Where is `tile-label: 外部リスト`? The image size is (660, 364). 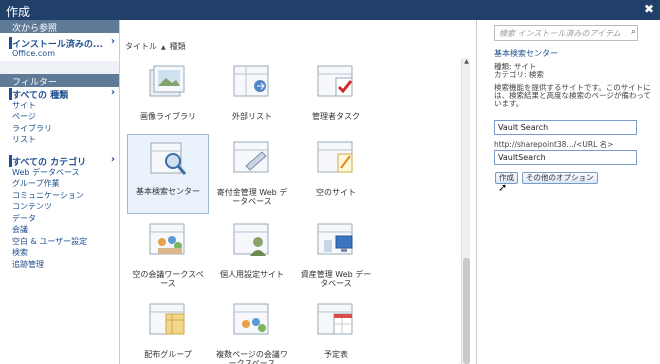
tile-label: 外部リスト is located at coordinates (252, 116).